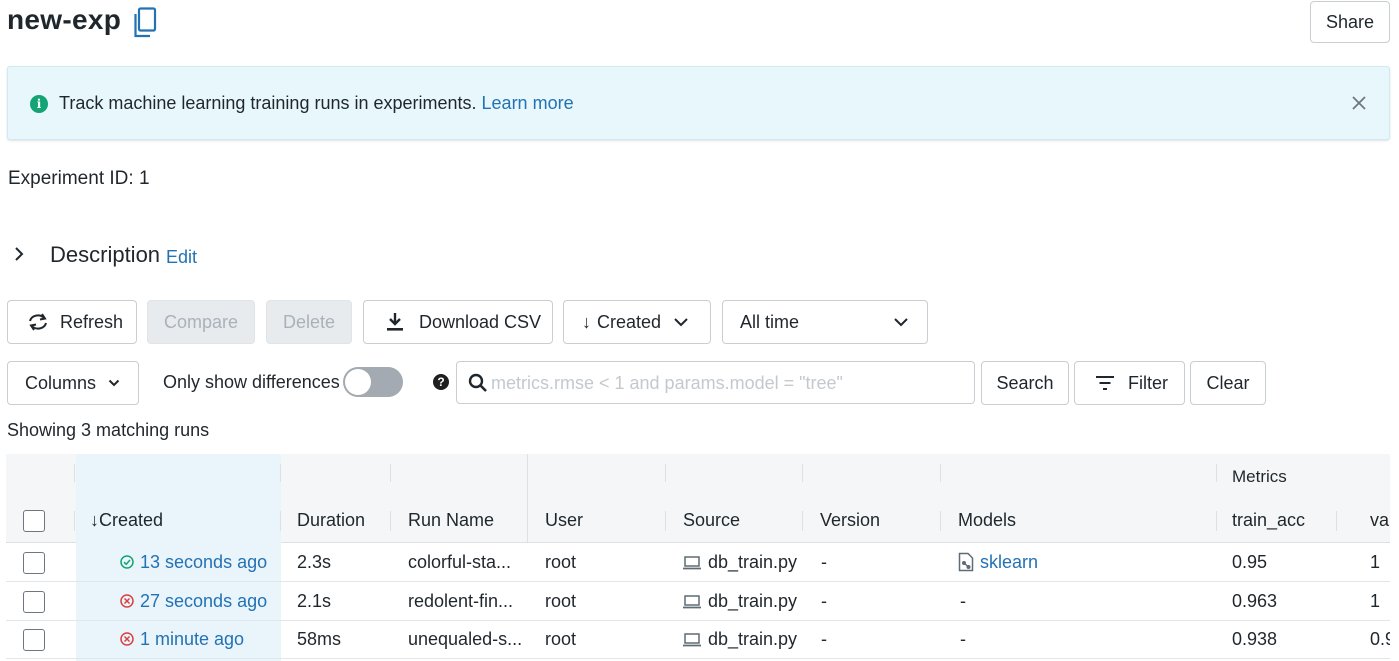 This screenshot has height=661, width=1399. I want to click on run-created-link: 13 seconds ago, so click(203, 562).